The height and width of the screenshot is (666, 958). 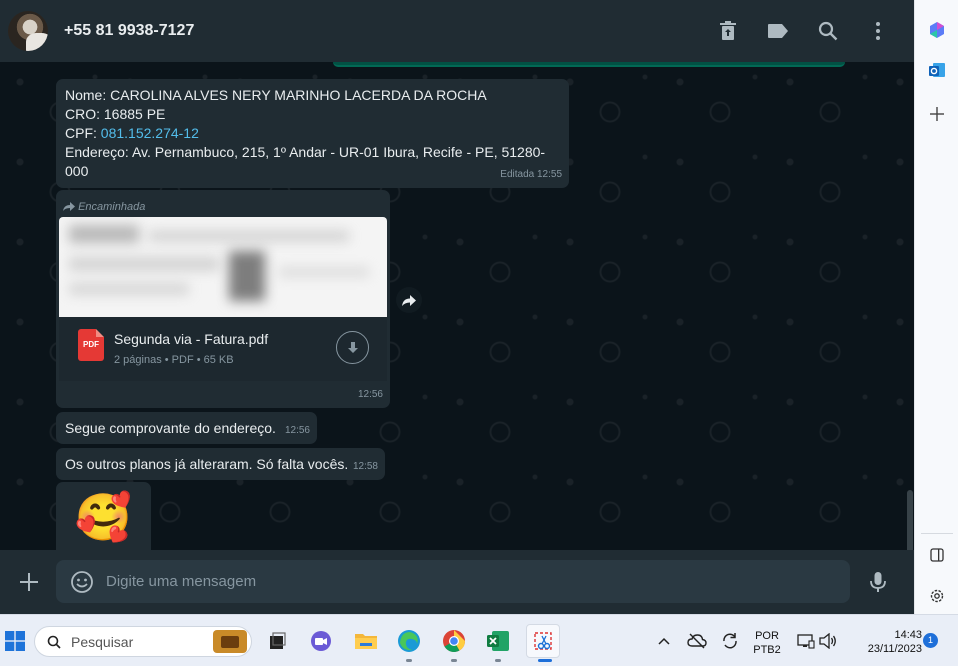 I want to click on download-button, so click(x=352, y=347).